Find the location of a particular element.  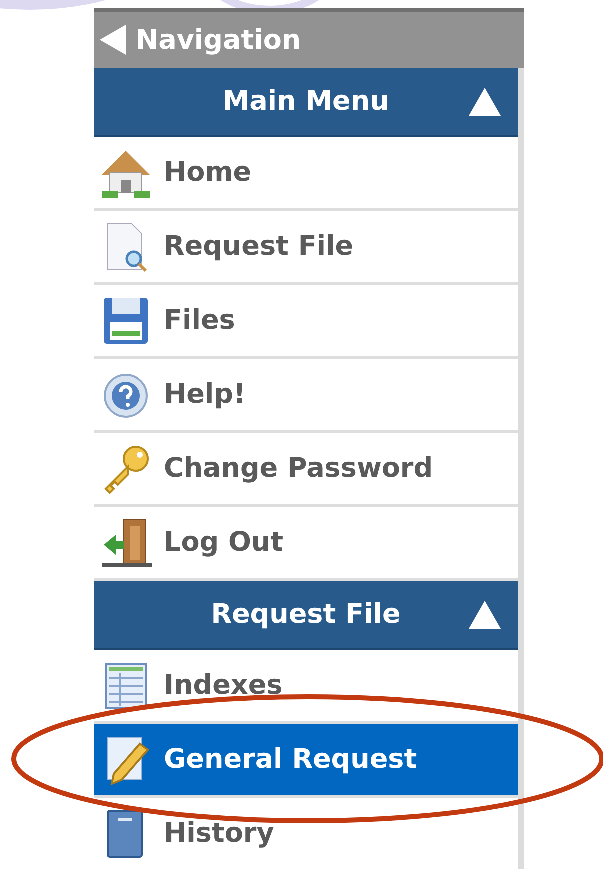

menu-item-label: Files is located at coordinates (200, 320).